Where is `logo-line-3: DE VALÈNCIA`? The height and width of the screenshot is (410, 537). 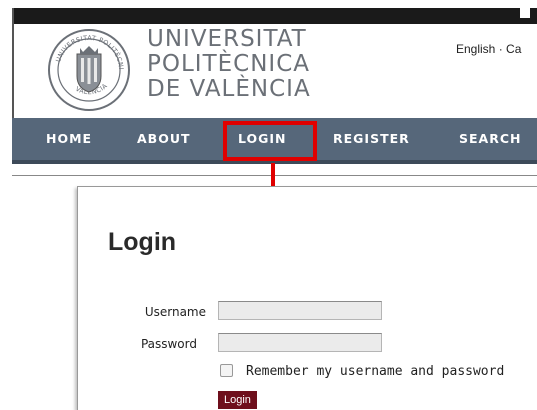
logo-line-3: DE VALÈNCIA is located at coordinates (229, 89).